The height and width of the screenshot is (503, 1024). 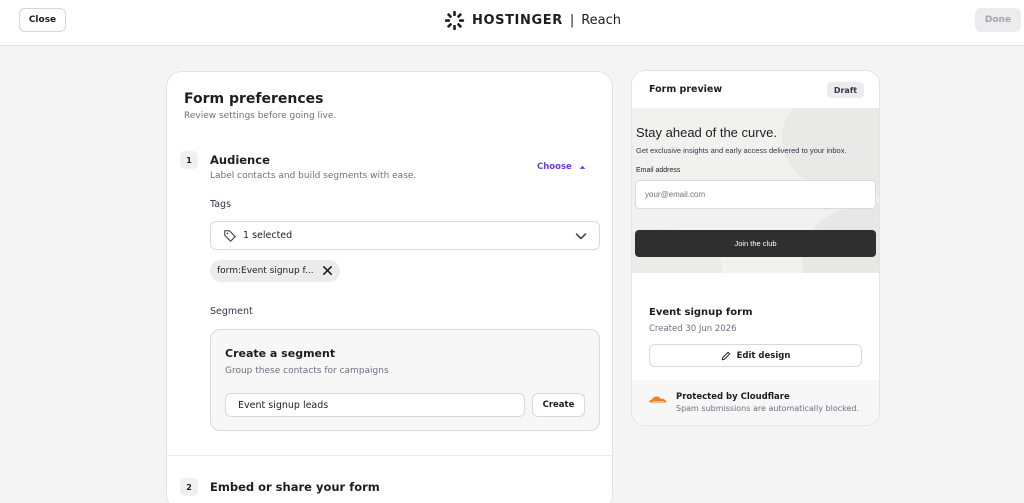 I want to click on step-number-embed: 2, so click(x=189, y=487).